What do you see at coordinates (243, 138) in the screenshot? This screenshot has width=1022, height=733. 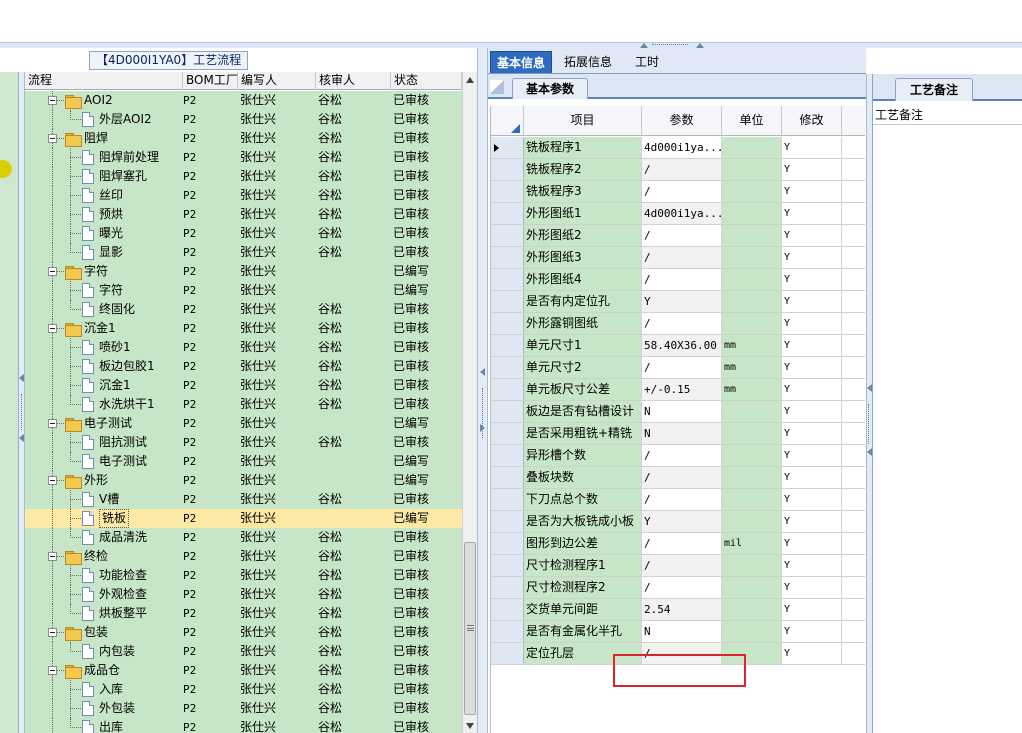 I see `tree-row: 阻焊 P2 张仕兴 谷松 已审核` at bounding box center [243, 138].